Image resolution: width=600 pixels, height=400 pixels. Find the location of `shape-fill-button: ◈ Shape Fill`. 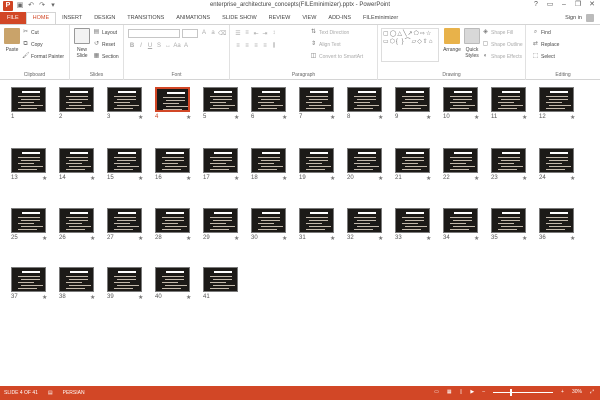

shape-fill-button: ◈ Shape Fill is located at coordinates (497, 32).